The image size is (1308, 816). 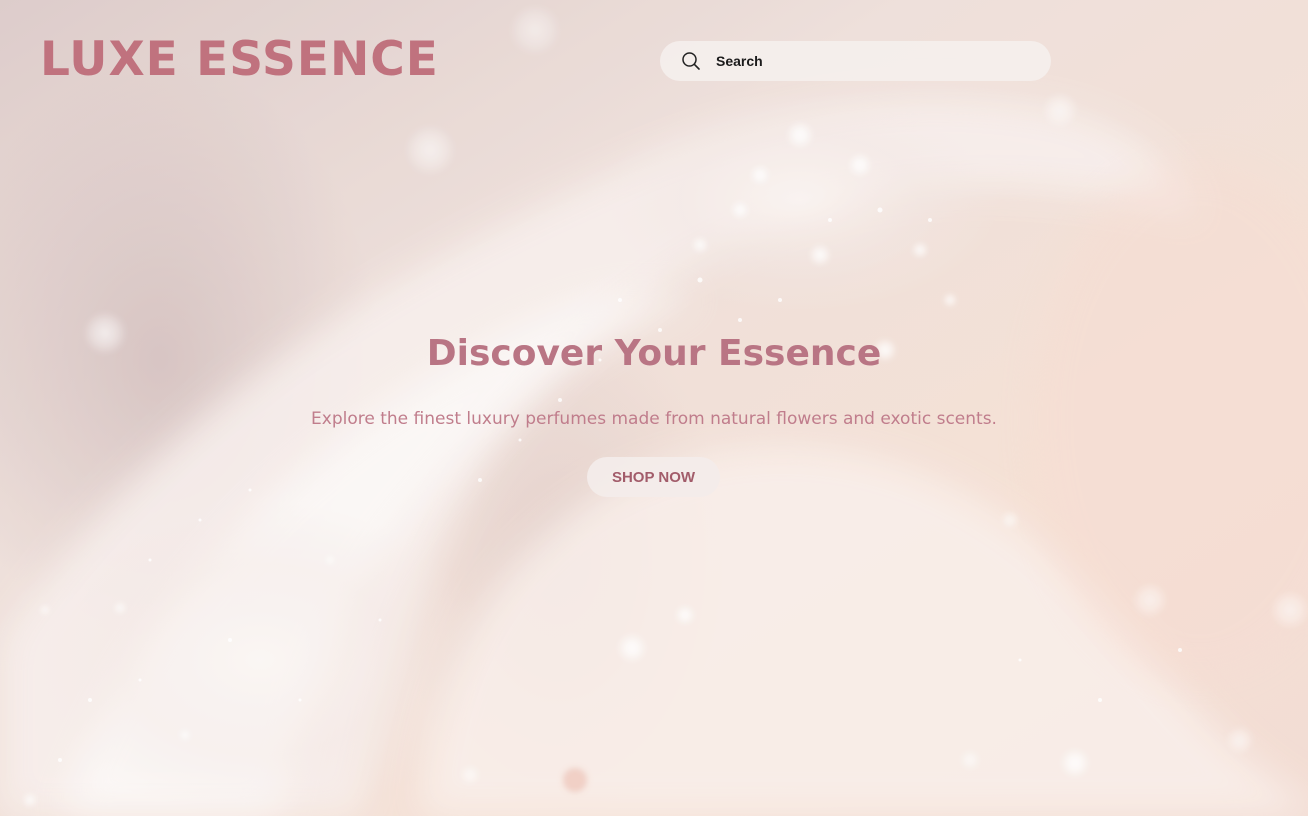 I want to click on search-icon, so click(x=691, y=61).